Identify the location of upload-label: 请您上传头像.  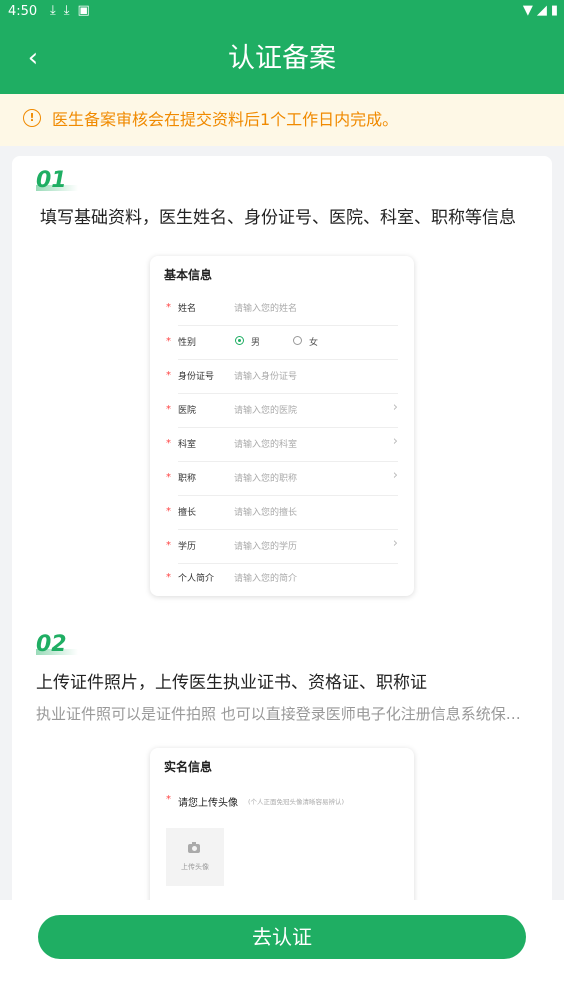
(208, 803).